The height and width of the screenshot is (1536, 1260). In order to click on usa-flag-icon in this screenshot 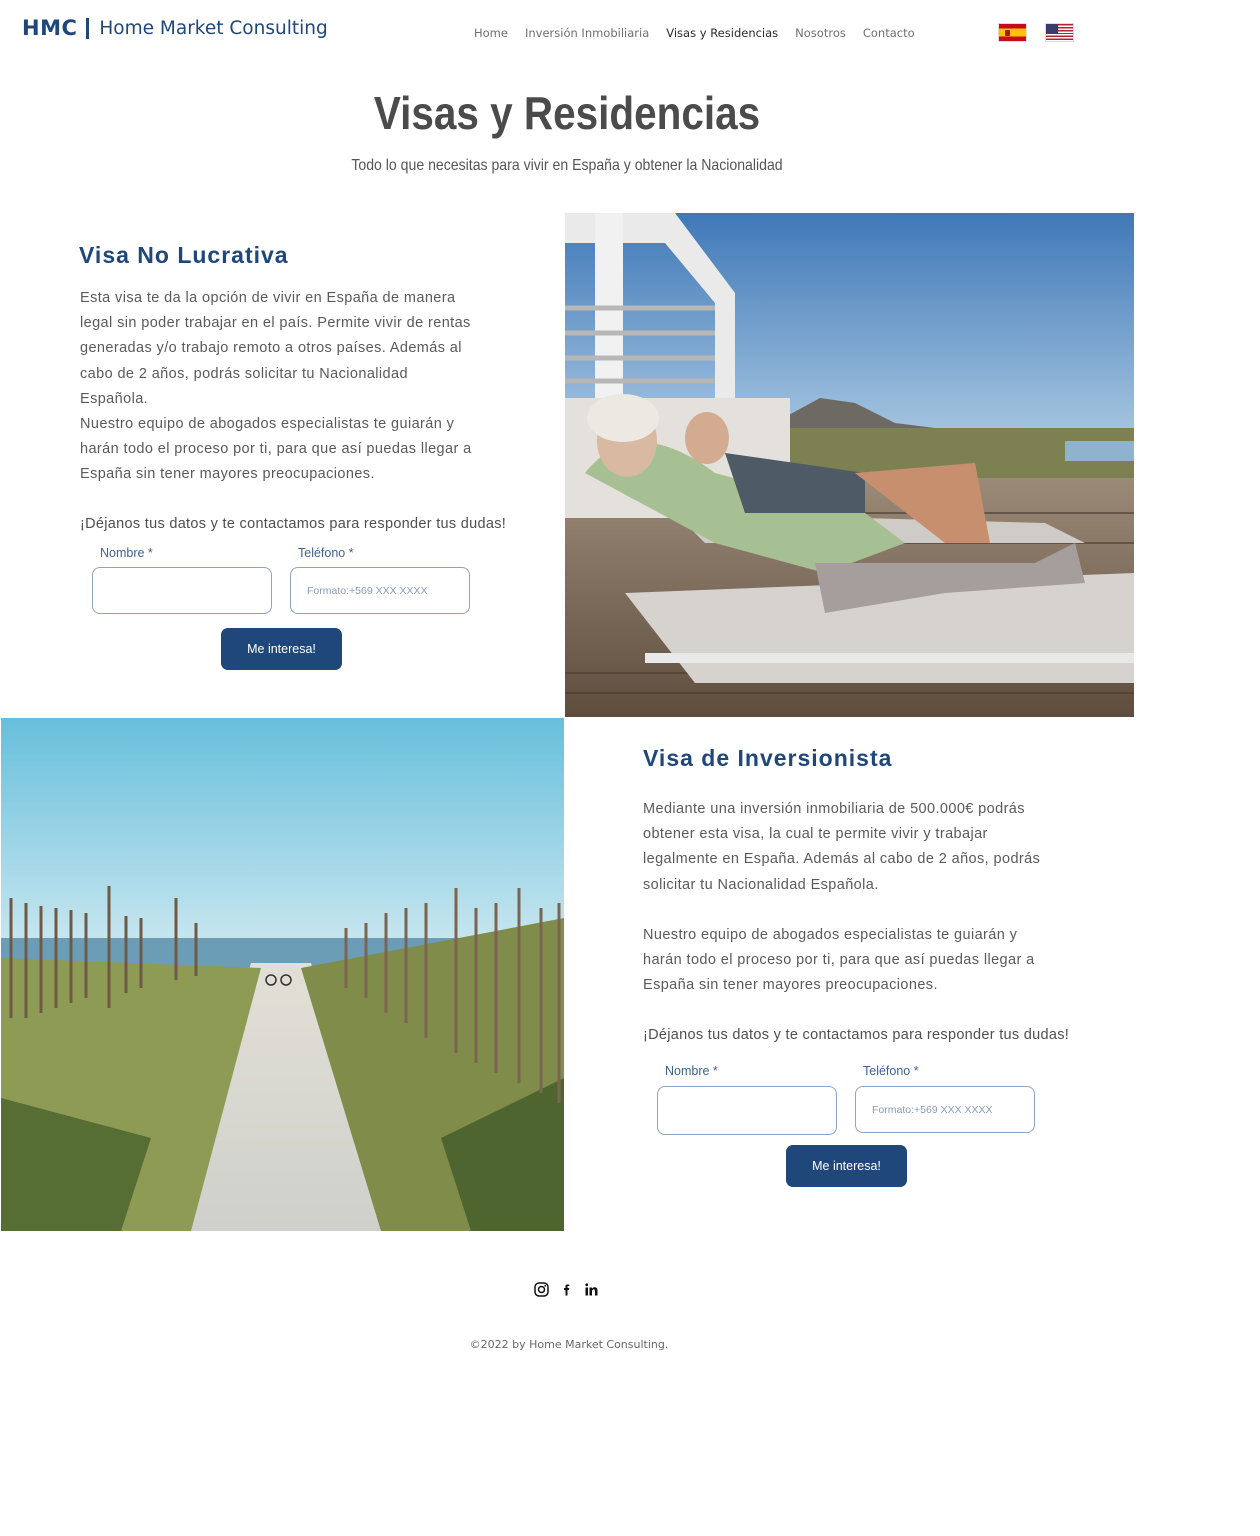, I will do `click(1059, 32)`.